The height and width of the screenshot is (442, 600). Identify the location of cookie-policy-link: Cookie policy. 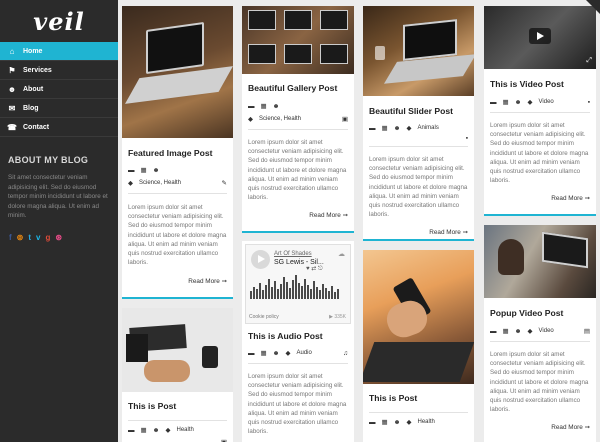
(264, 317).